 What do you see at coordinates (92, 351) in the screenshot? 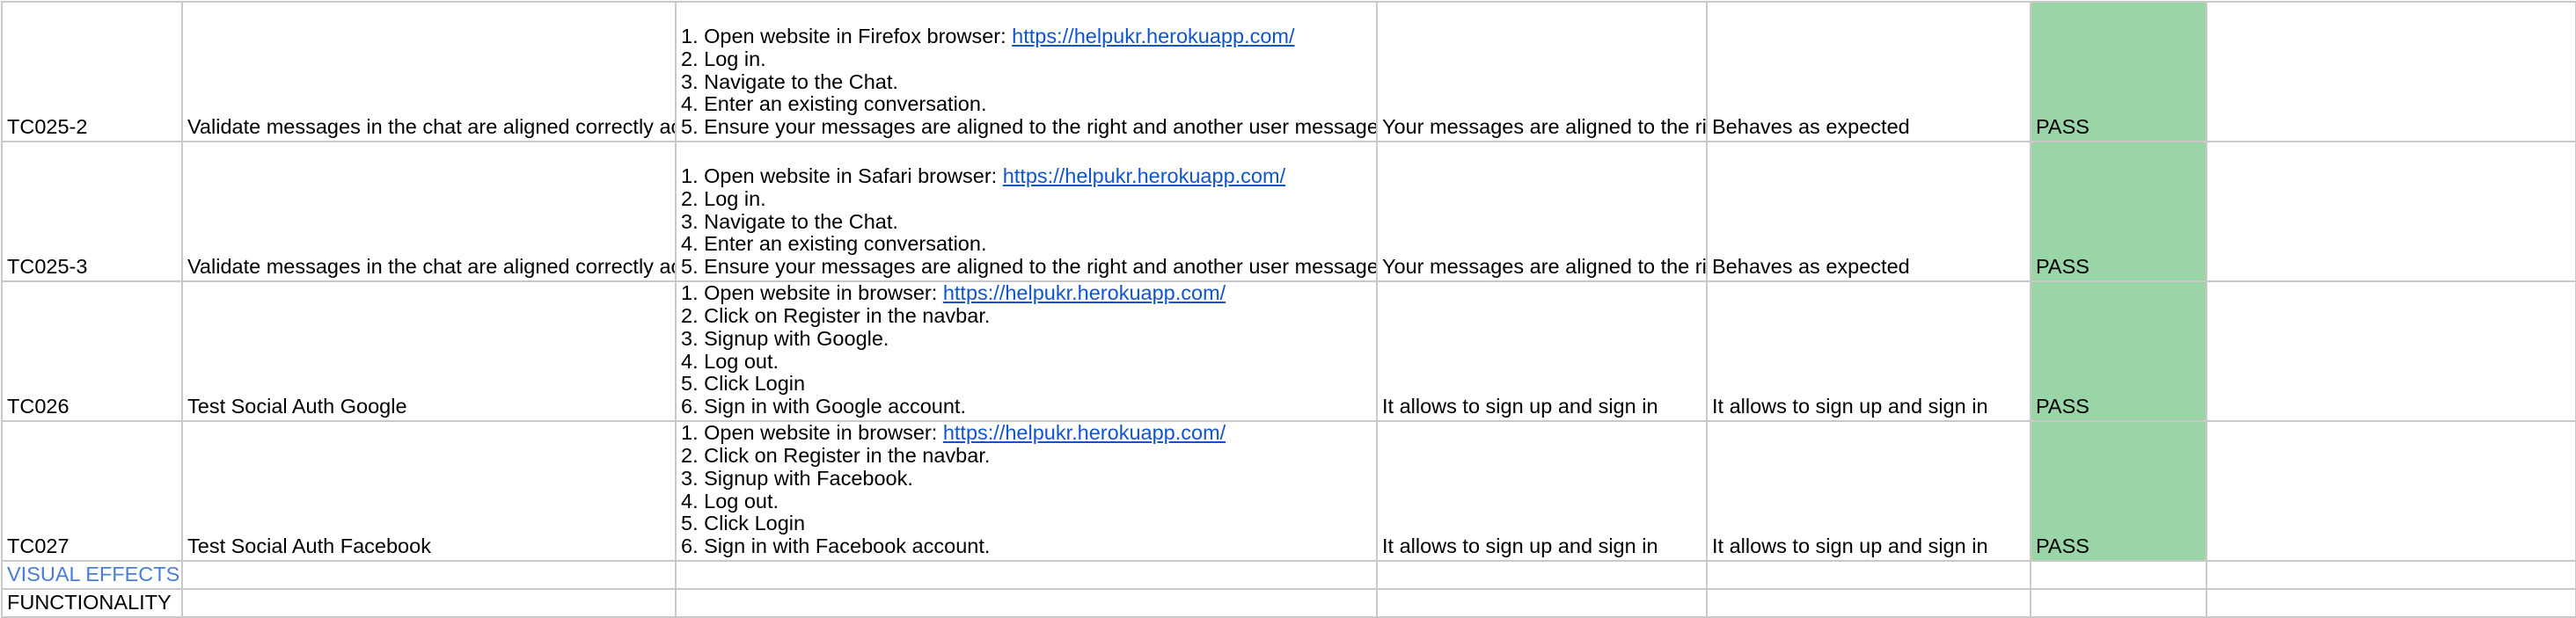
I see `test-id-cell: TC026` at bounding box center [92, 351].